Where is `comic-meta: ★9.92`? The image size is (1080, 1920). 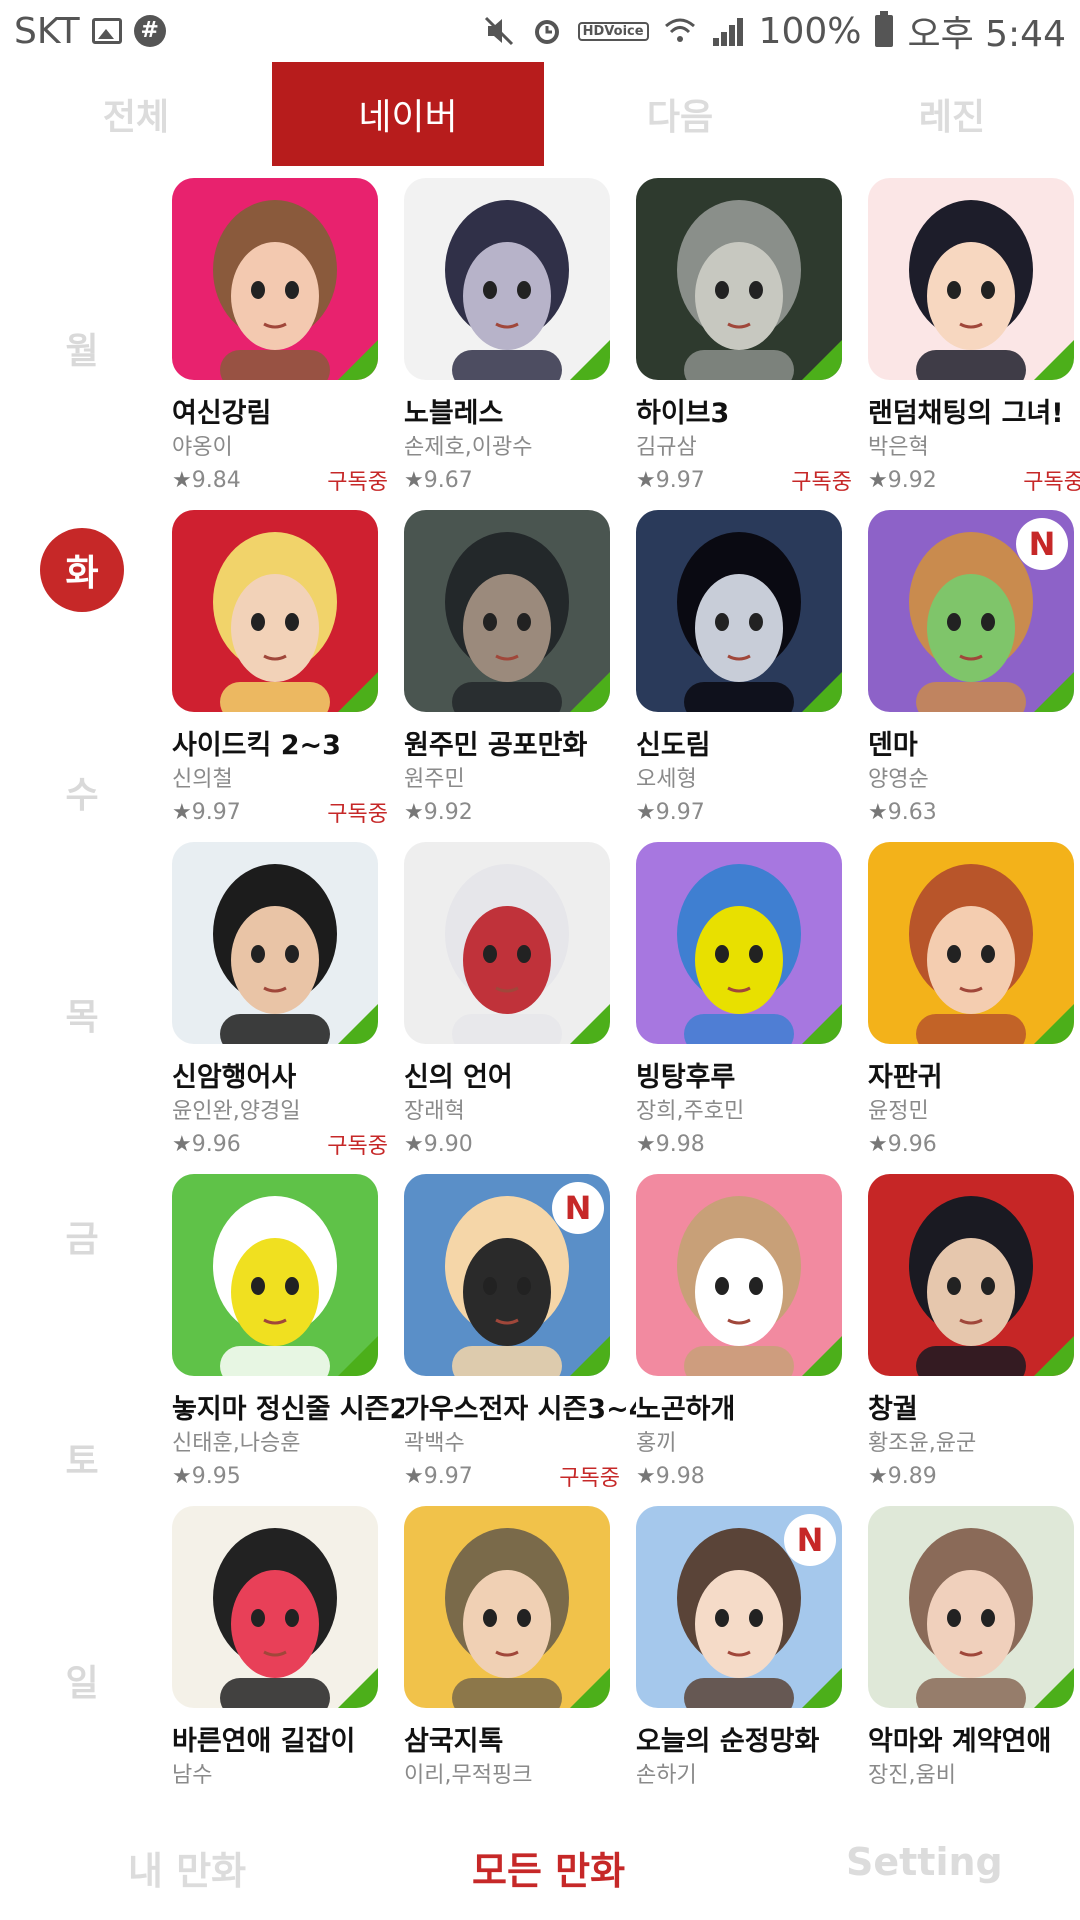
comic-meta: ★9.92 is located at coordinates (512, 812).